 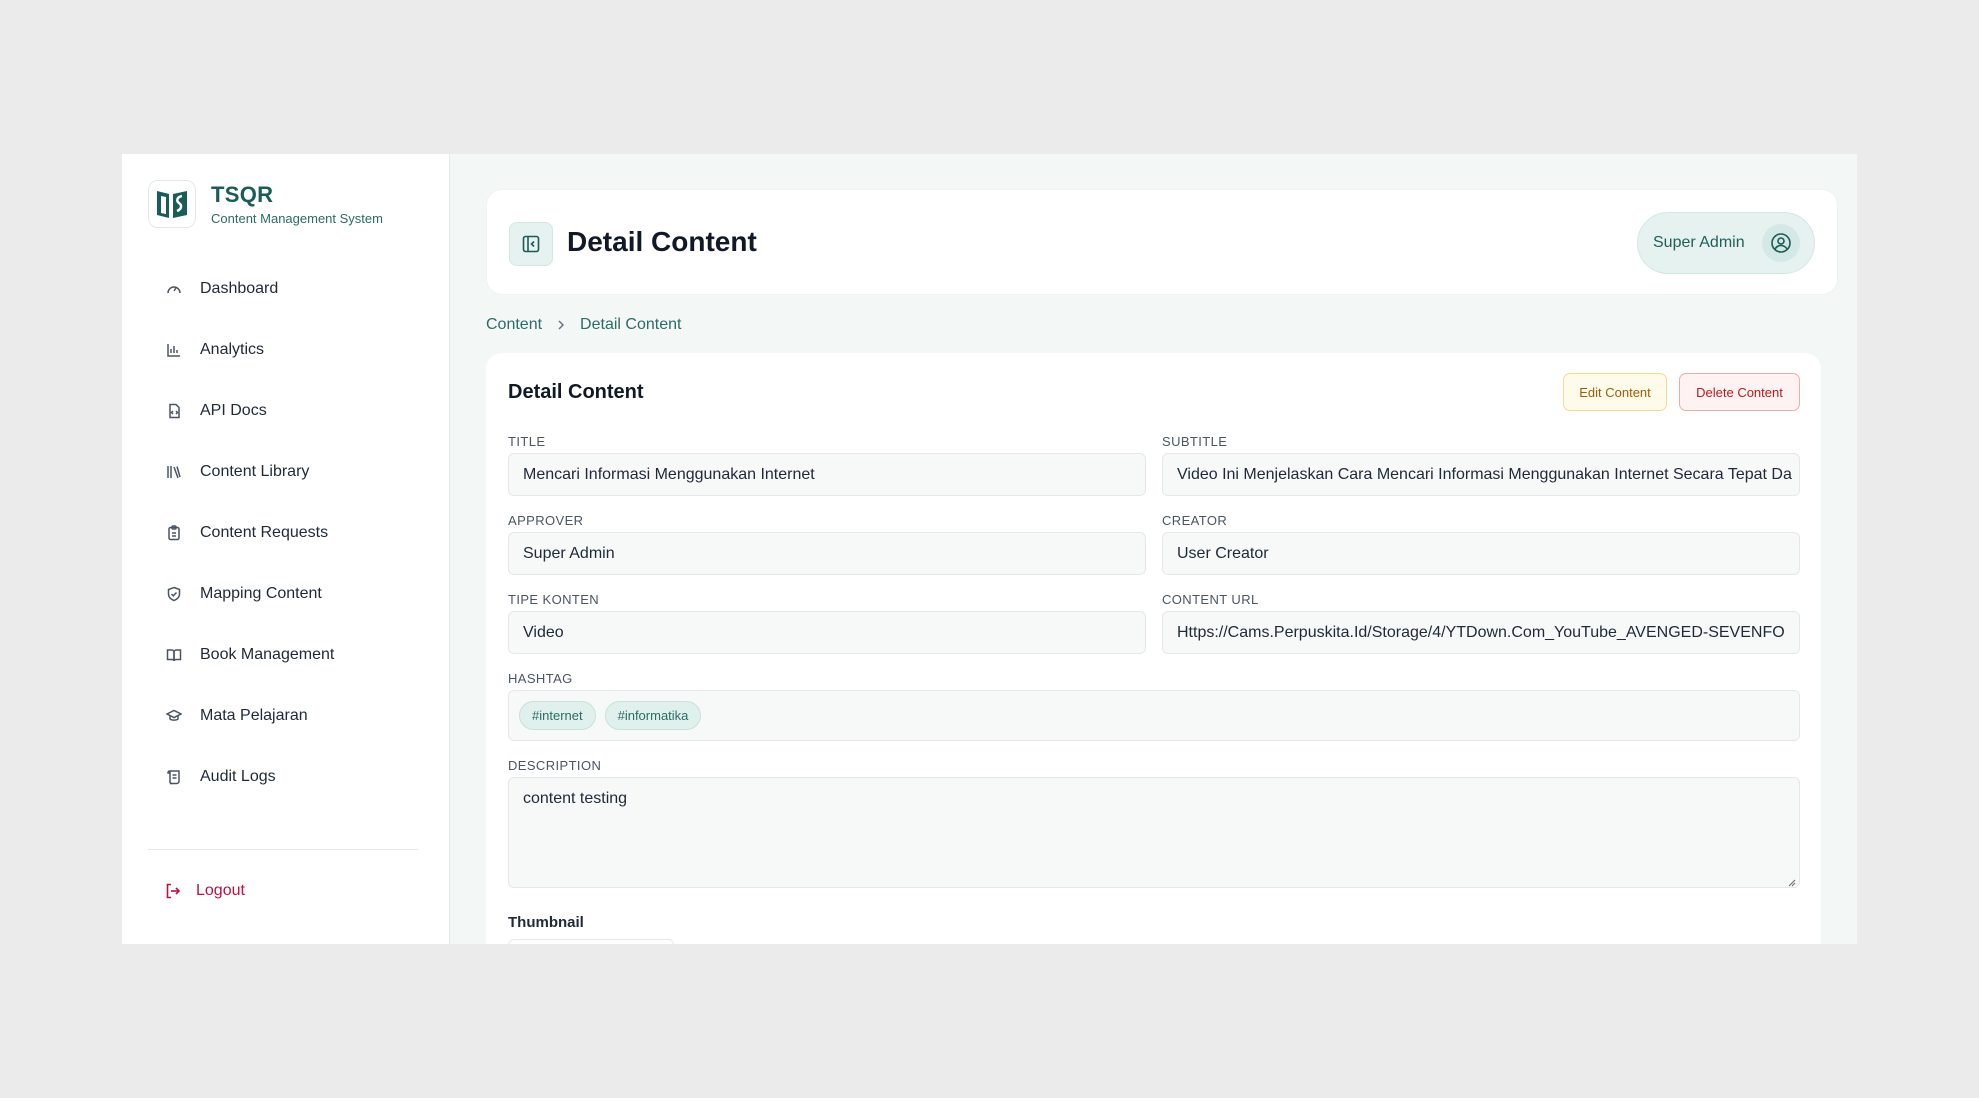 What do you see at coordinates (557, 715) in the screenshot?
I see `hashtag-chip: #internet` at bounding box center [557, 715].